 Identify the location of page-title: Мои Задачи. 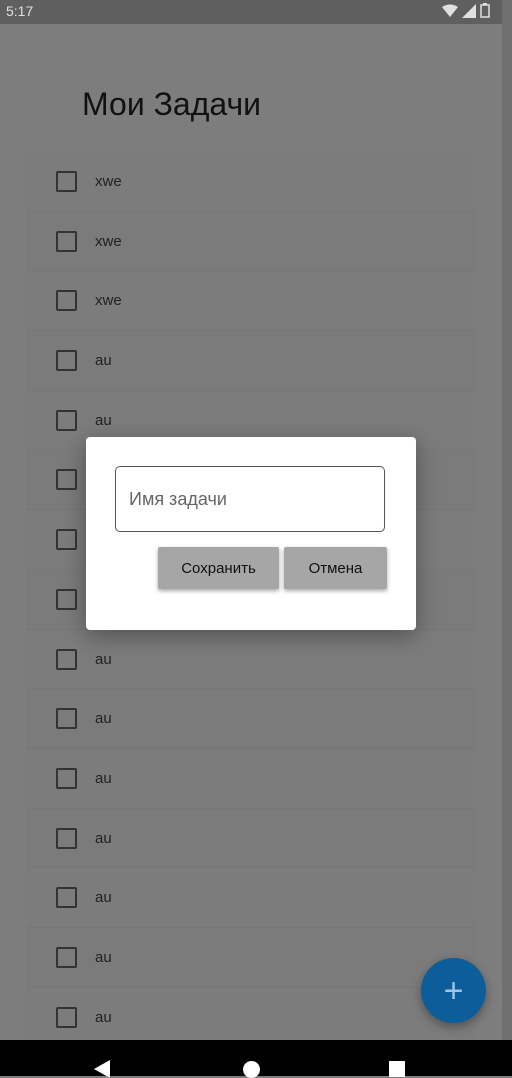
(172, 104).